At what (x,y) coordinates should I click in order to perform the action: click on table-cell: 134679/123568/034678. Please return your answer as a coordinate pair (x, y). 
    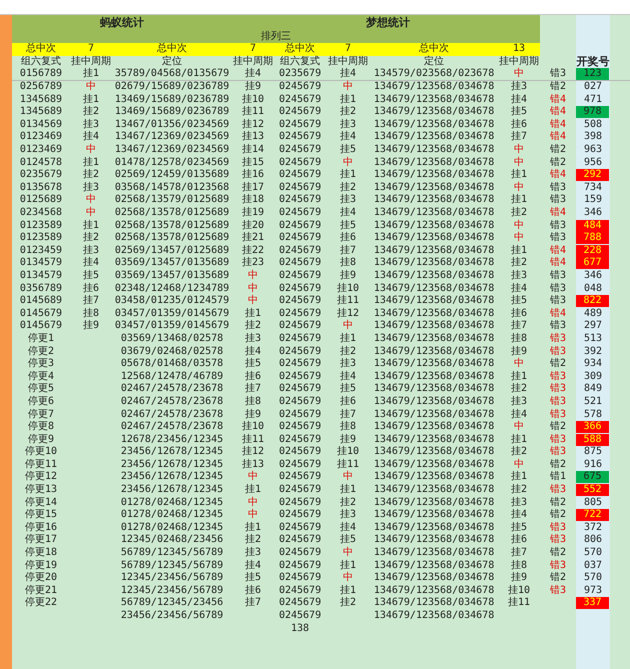
    Looking at the image, I should click on (434, 87).